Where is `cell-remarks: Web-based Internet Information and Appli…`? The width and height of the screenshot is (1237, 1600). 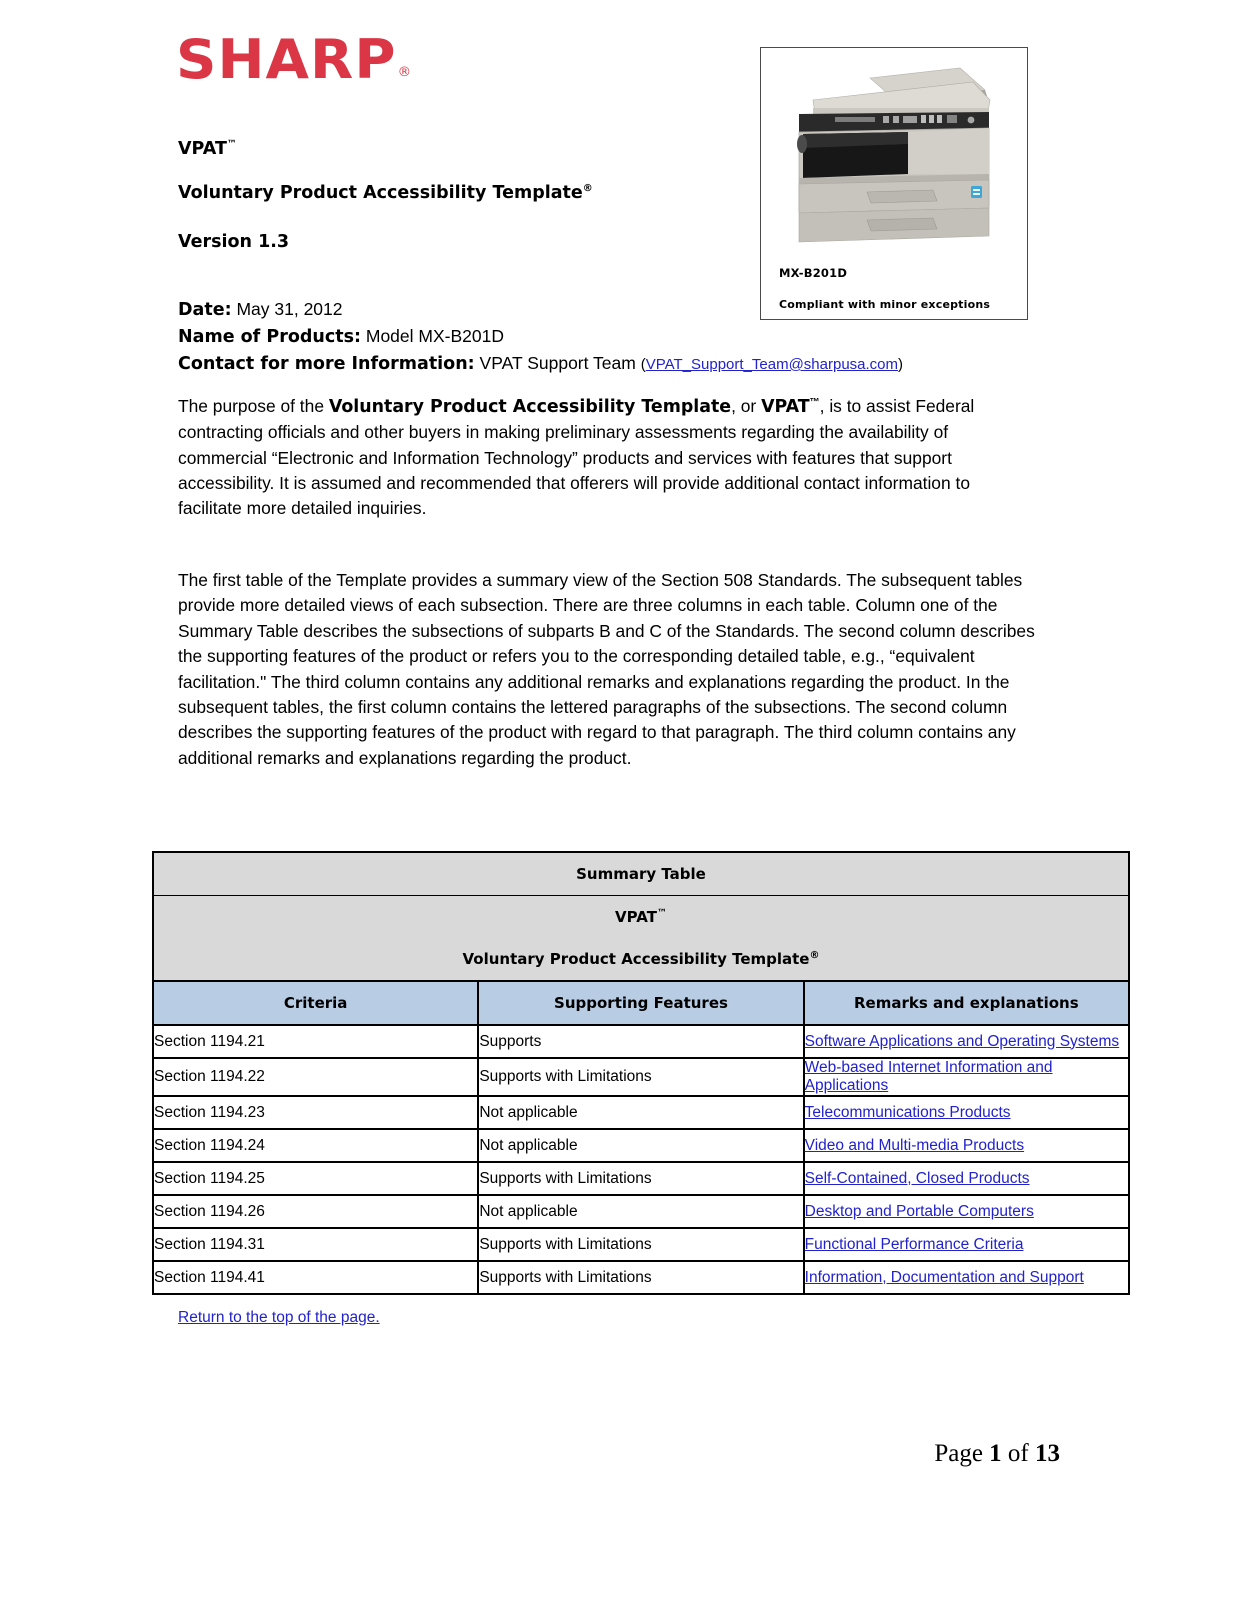 cell-remarks: Web-based Internet Information and Appli… is located at coordinates (966, 1077).